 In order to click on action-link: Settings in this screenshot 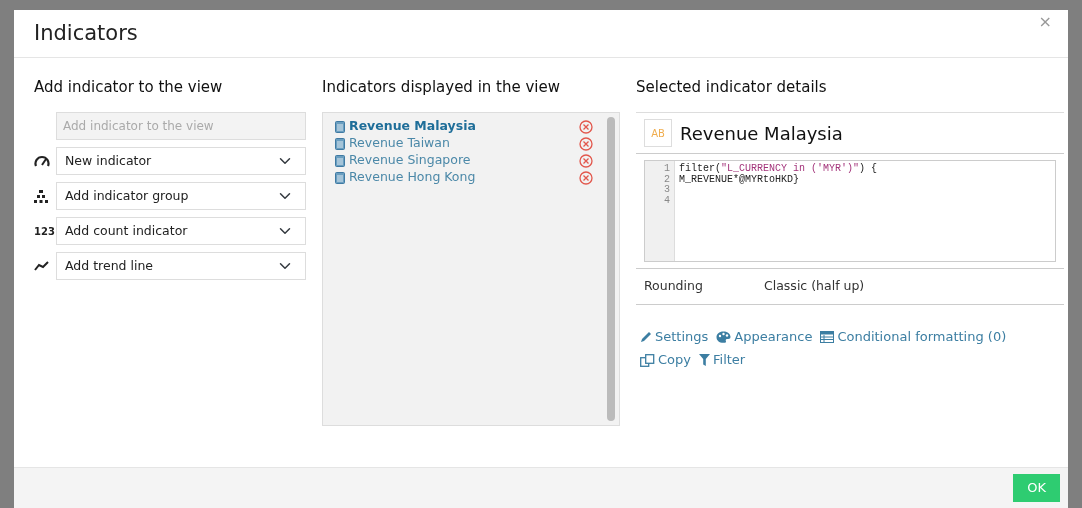, I will do `click(674, 336)`.